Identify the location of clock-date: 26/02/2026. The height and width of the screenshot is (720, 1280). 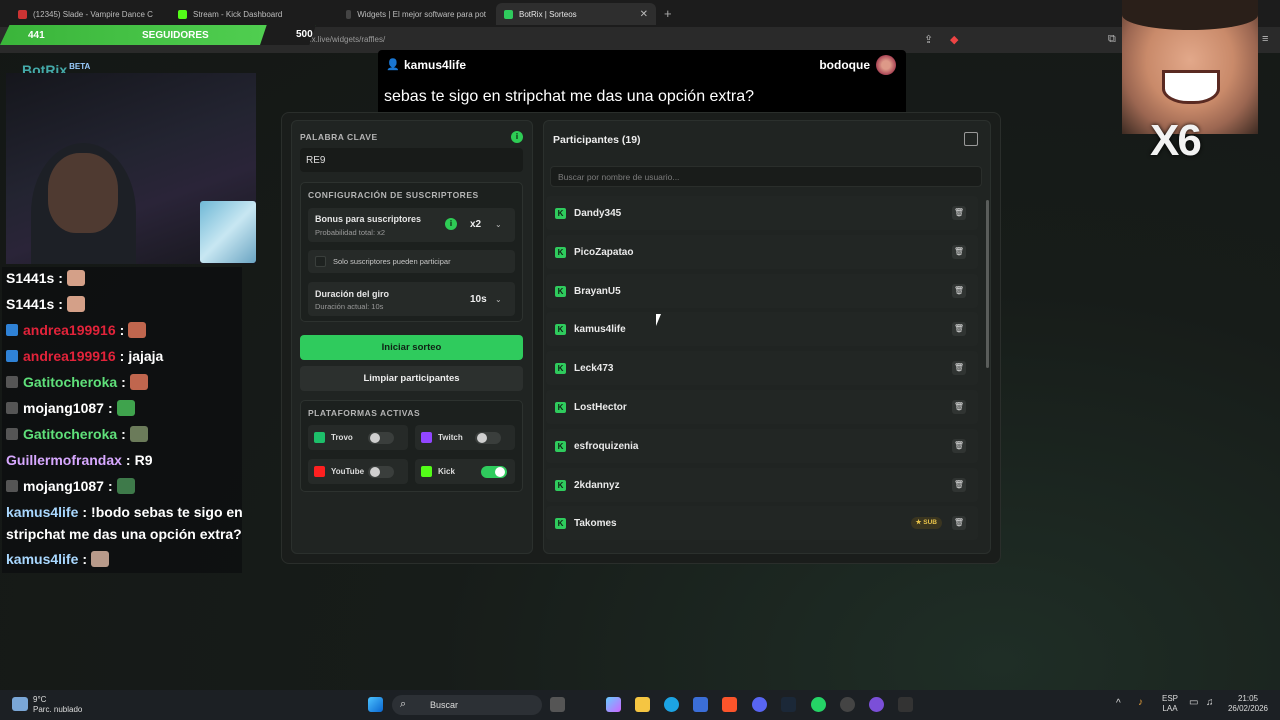
(1248, 708).